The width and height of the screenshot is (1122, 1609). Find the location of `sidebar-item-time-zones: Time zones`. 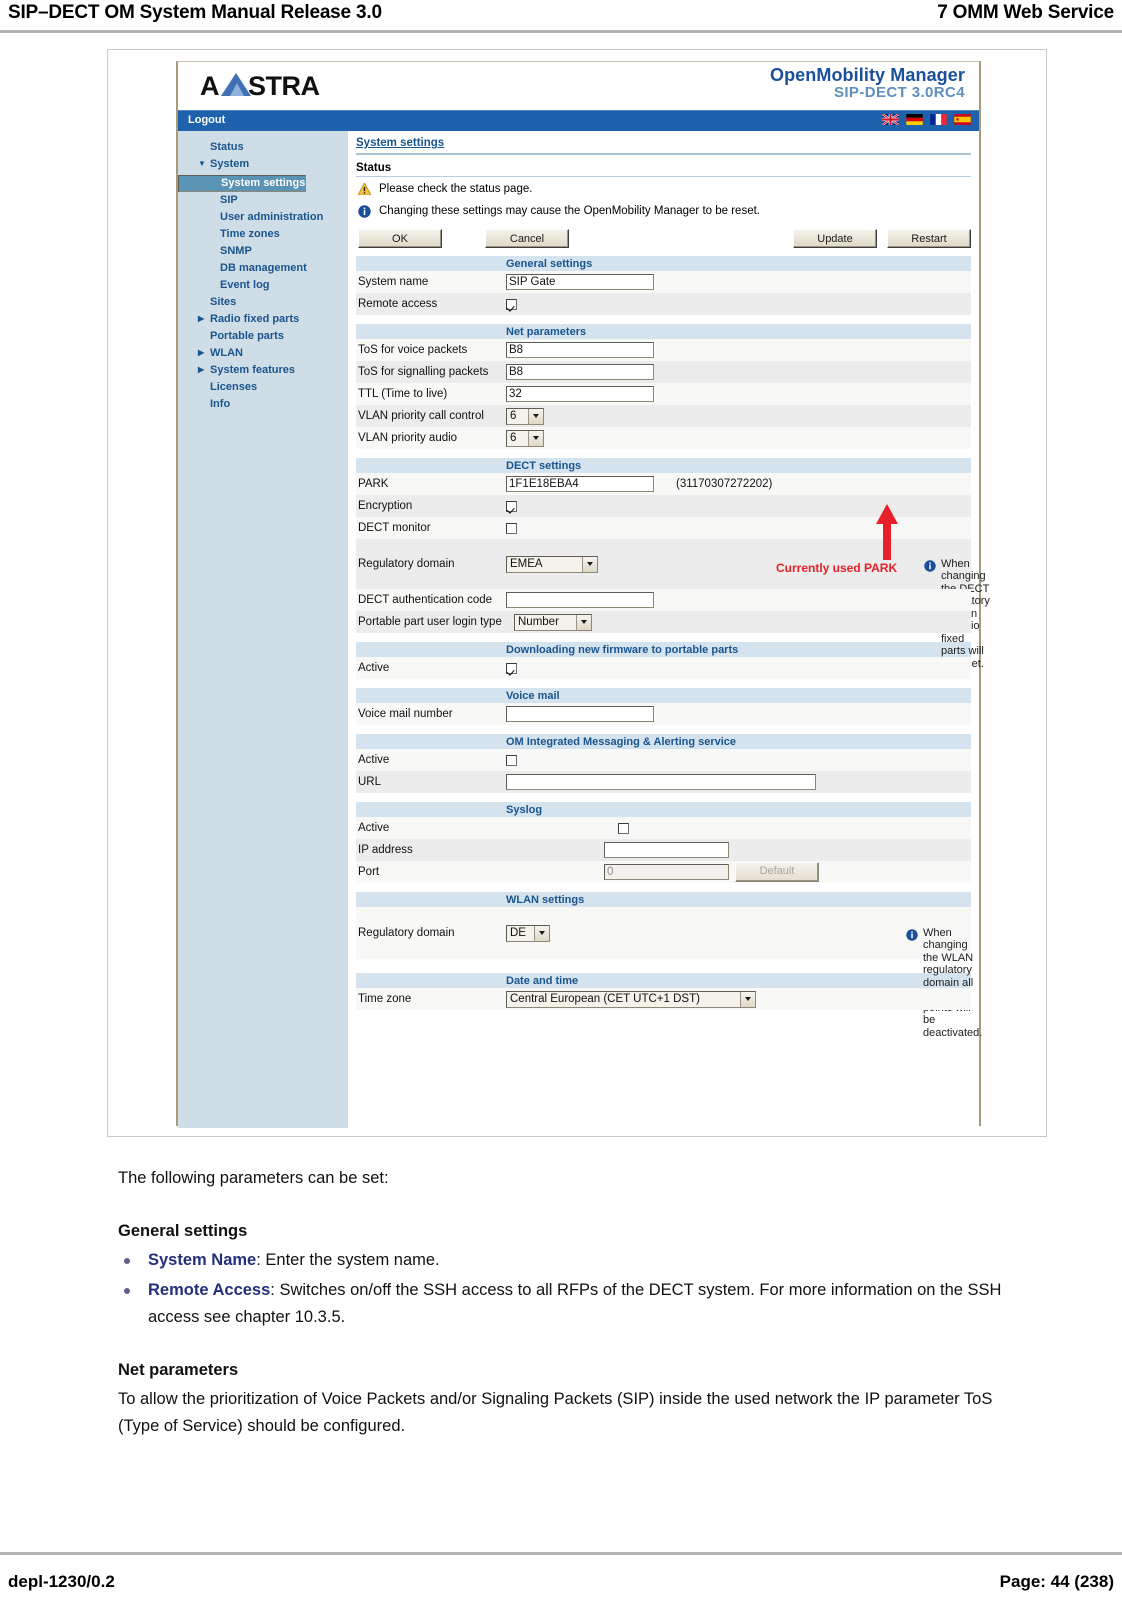

sidebar-item-time-zones: Time zones is located at coordinates (263, 234).